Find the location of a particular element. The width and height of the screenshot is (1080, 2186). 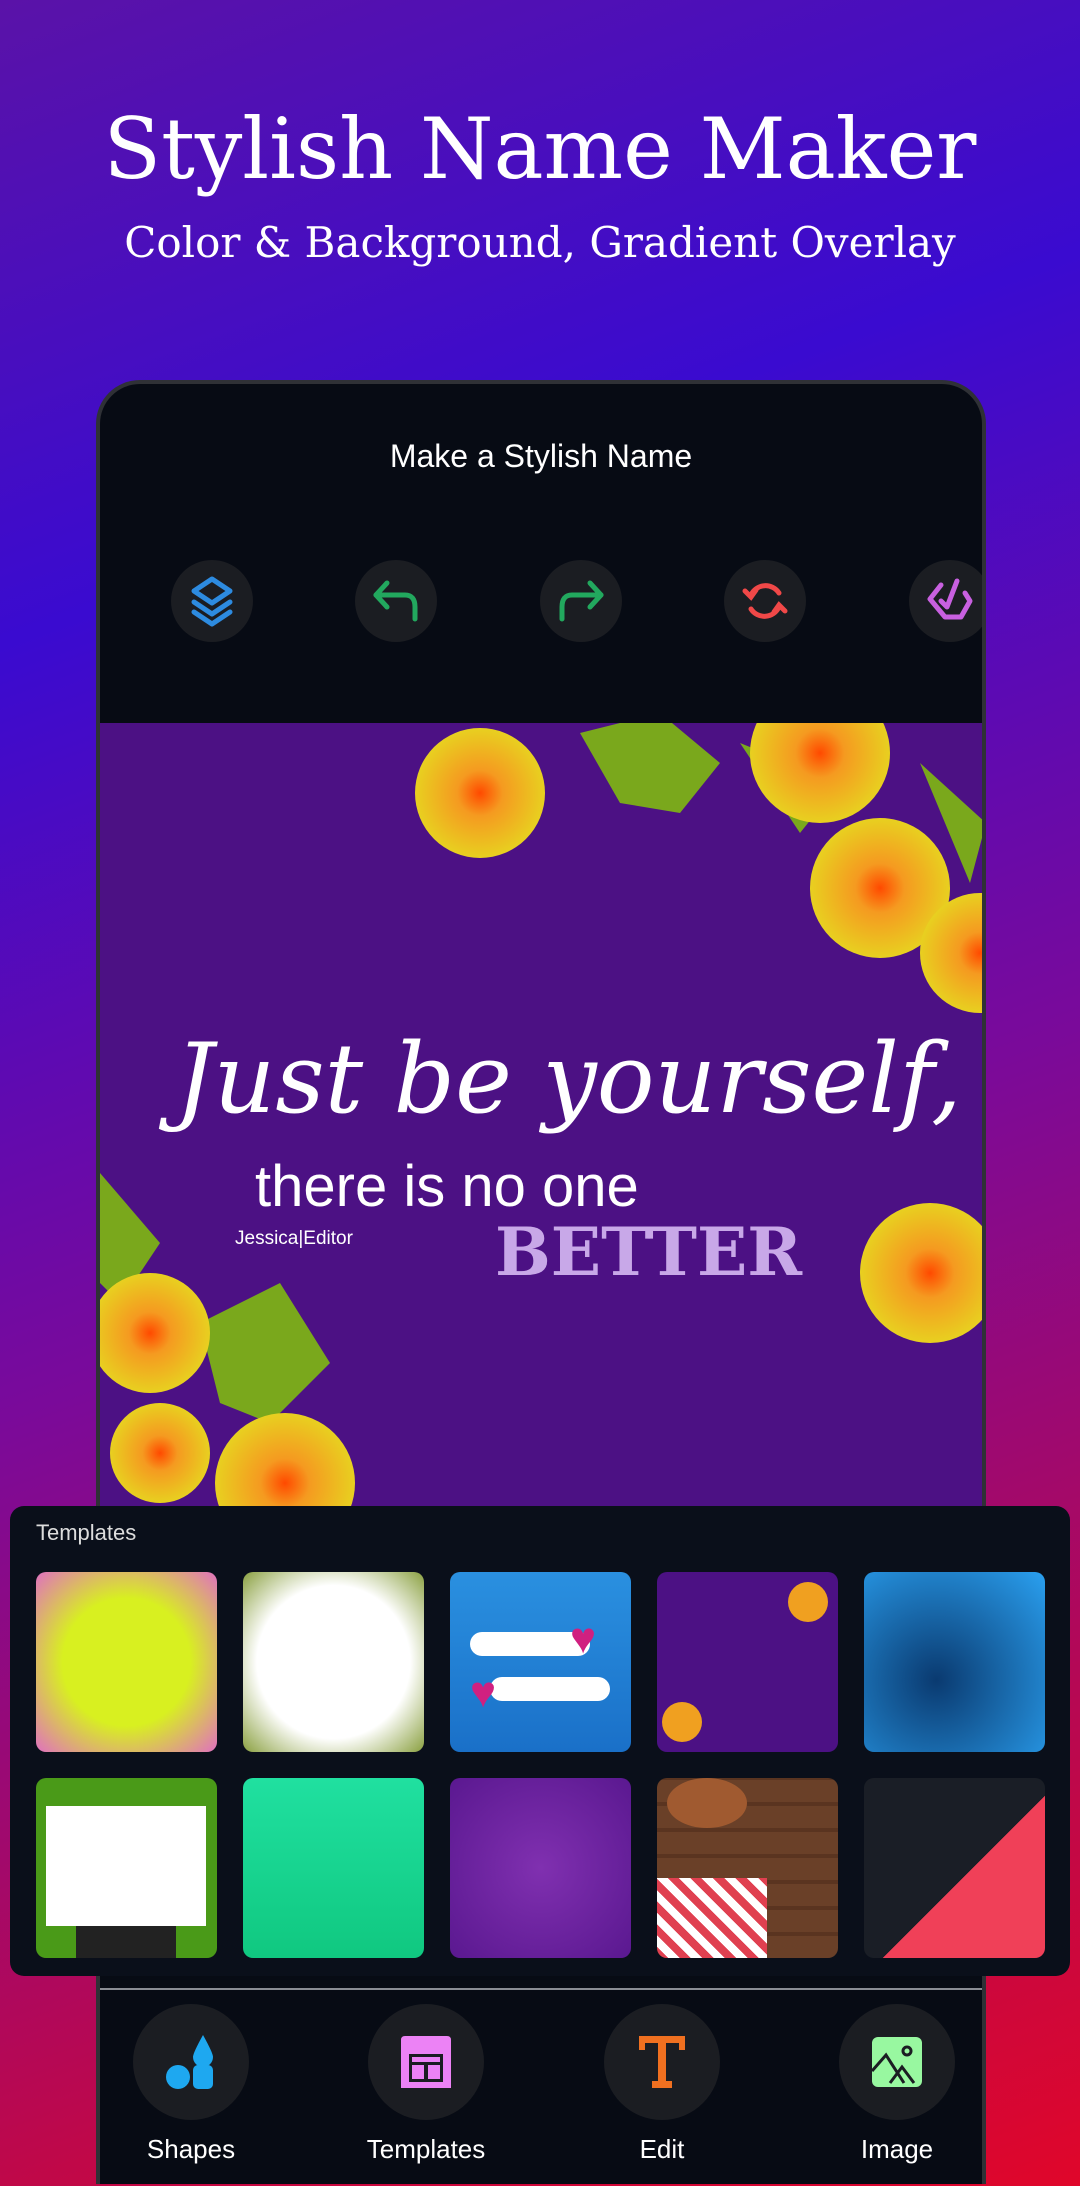

templates-label: Templates is located at coordinates (86, 1532).